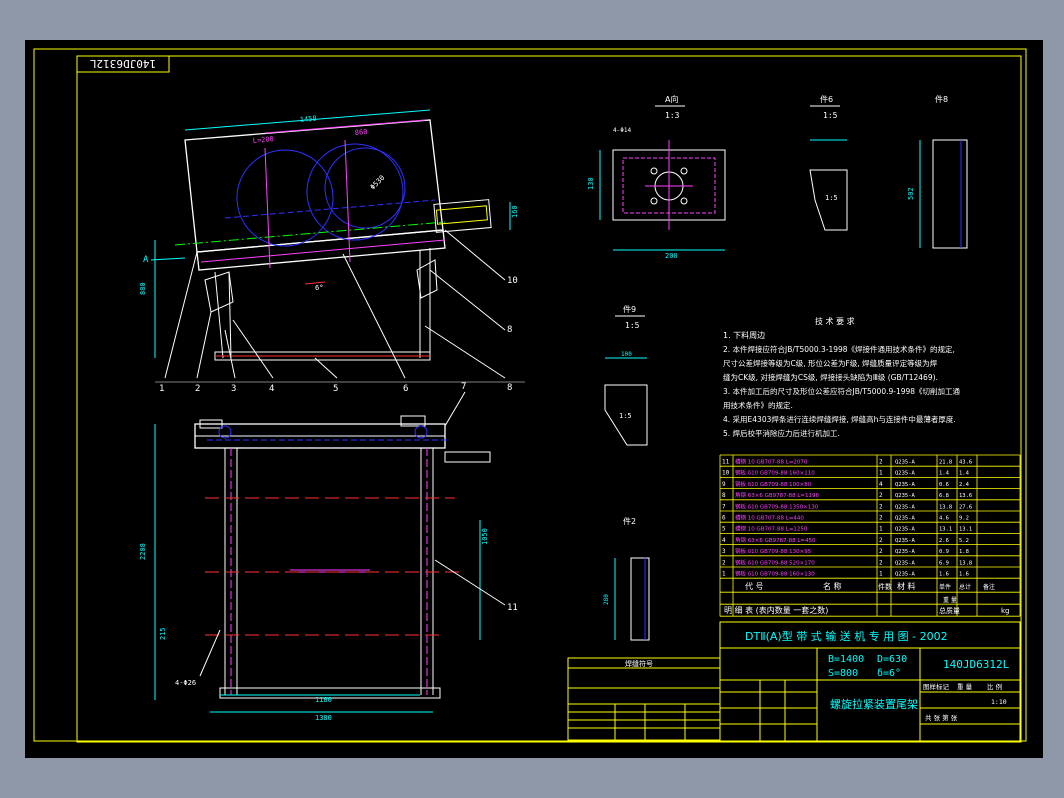  What do you see at coordinates (271, 389) in the screenshot?
I see `part-label-4: 4` at bounding box center [271, 389].